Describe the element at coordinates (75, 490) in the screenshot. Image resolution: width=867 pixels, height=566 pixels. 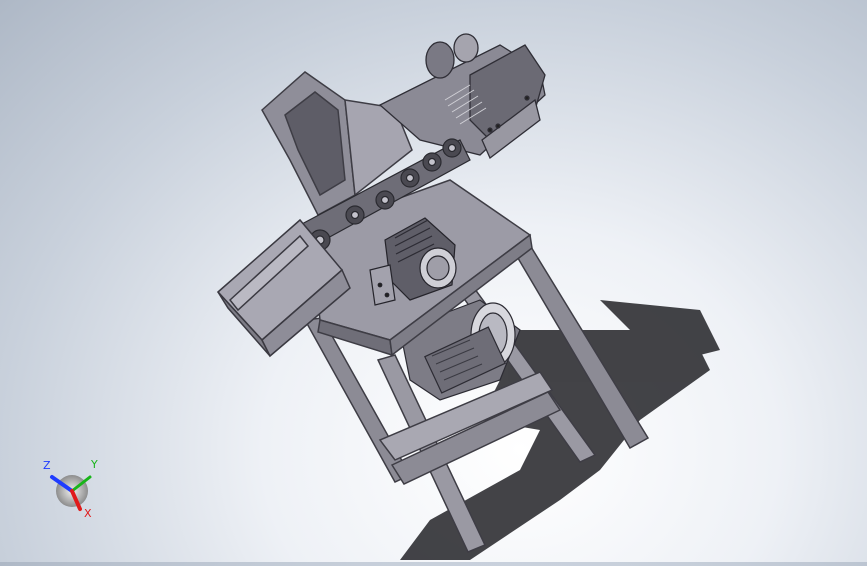
I see `orientation-triad: Z Y X` at that location.